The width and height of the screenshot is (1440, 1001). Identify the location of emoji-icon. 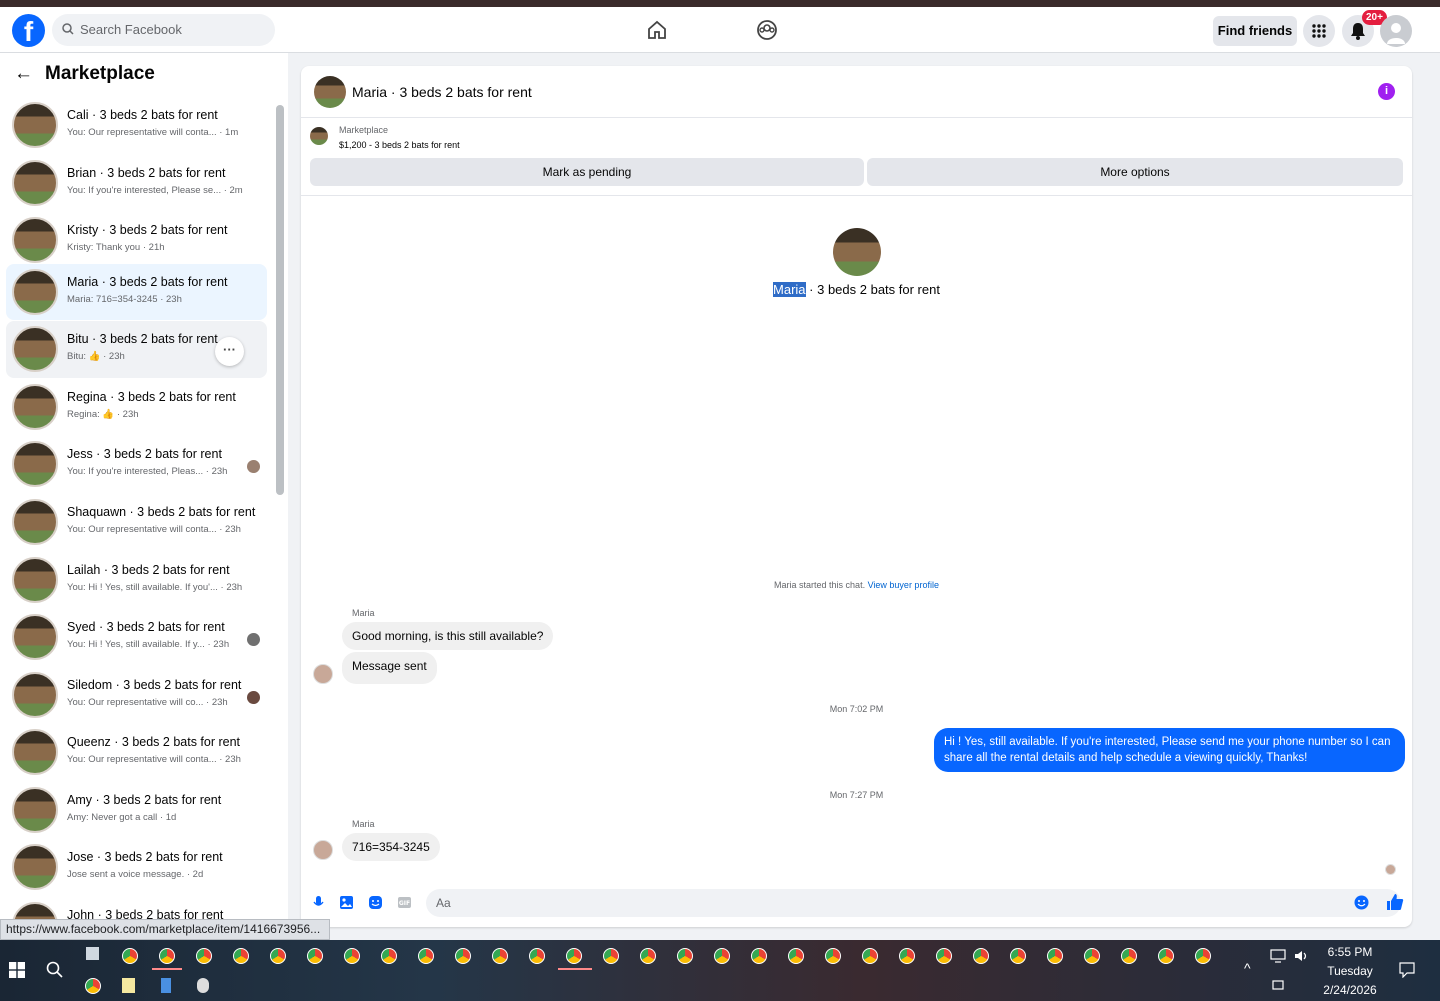
(1361, 902).